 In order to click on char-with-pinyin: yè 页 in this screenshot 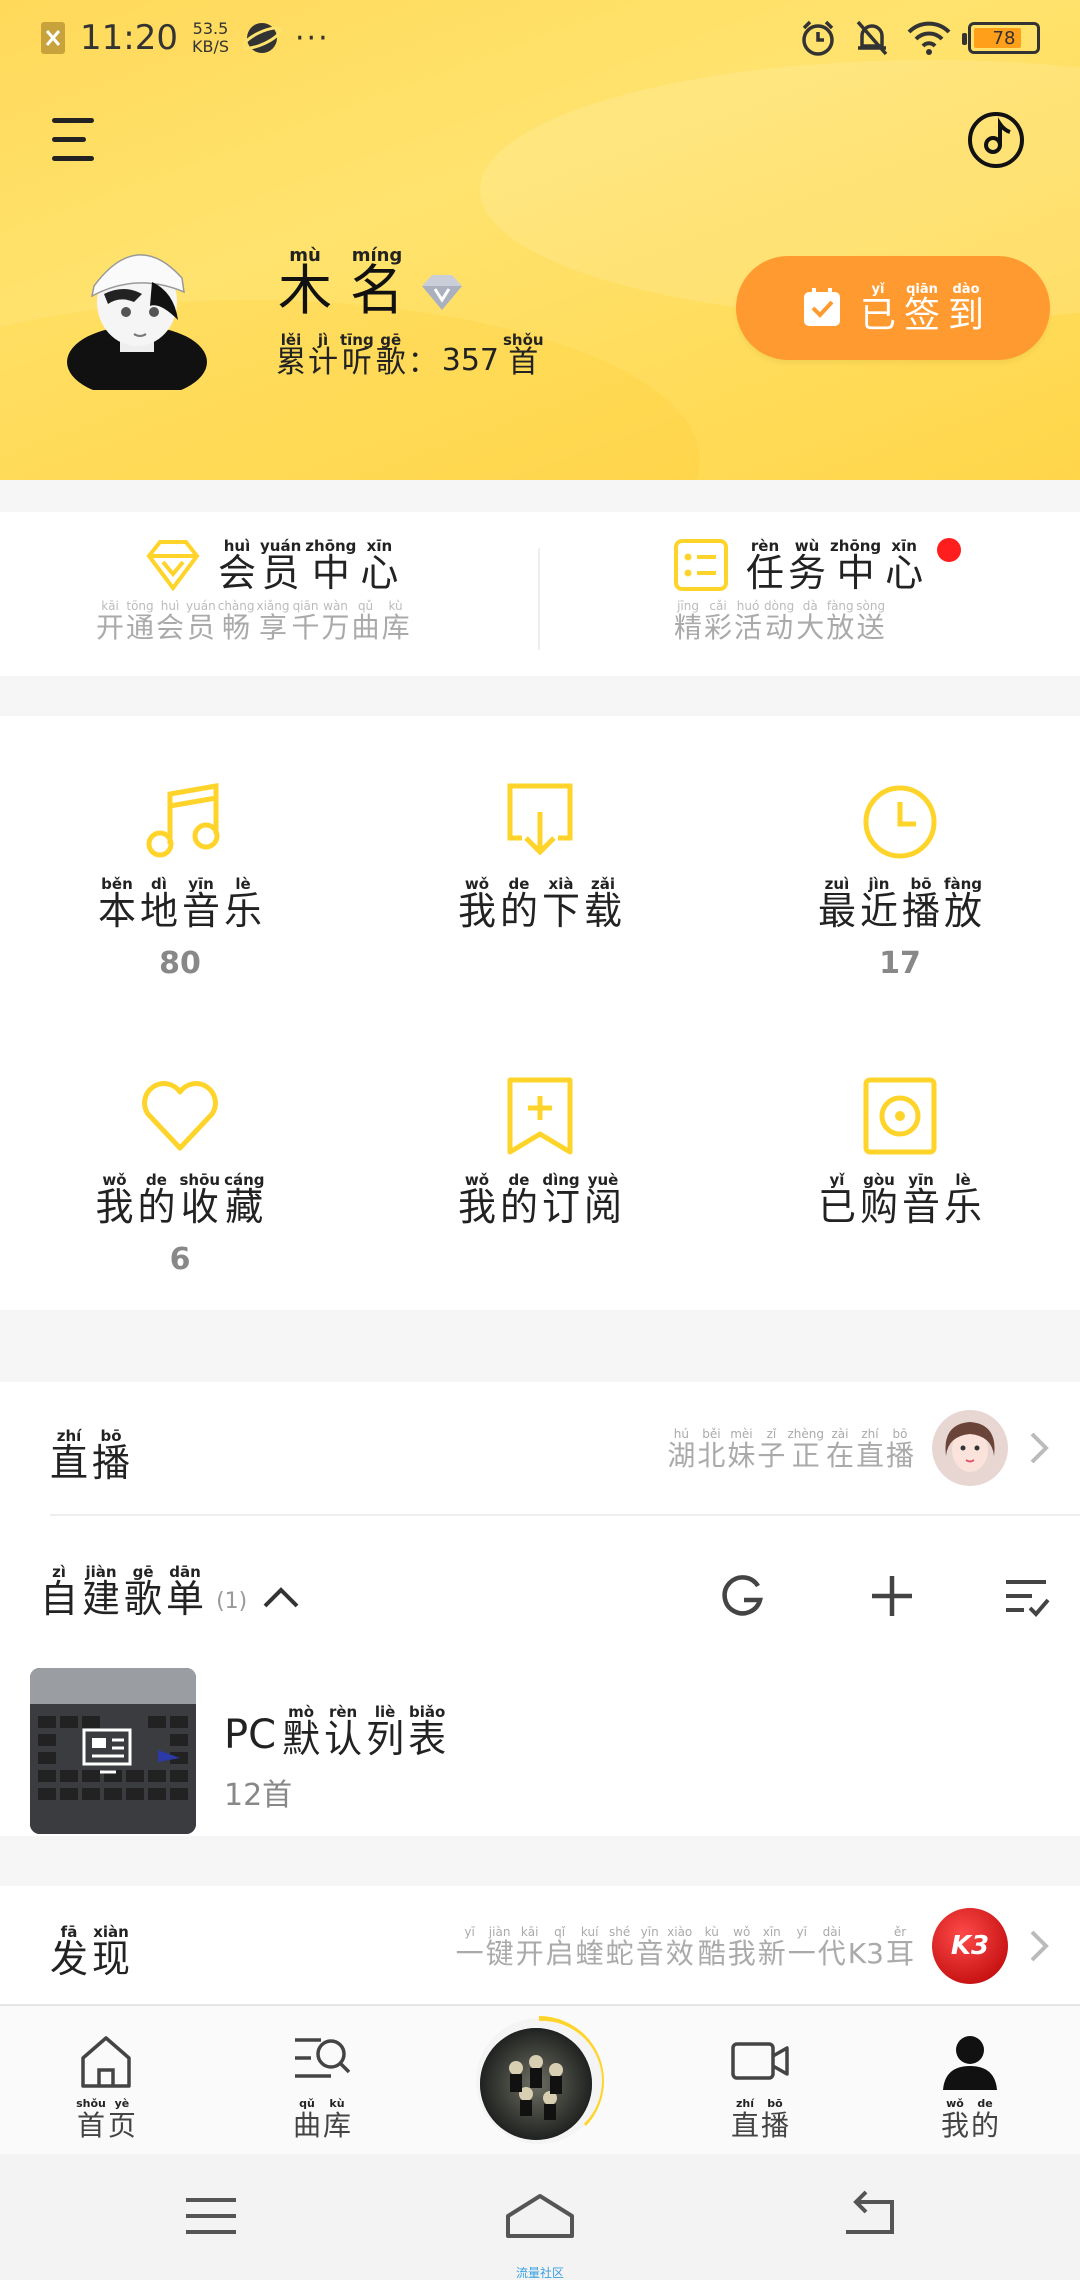, I will do `click(122, 2118)`.